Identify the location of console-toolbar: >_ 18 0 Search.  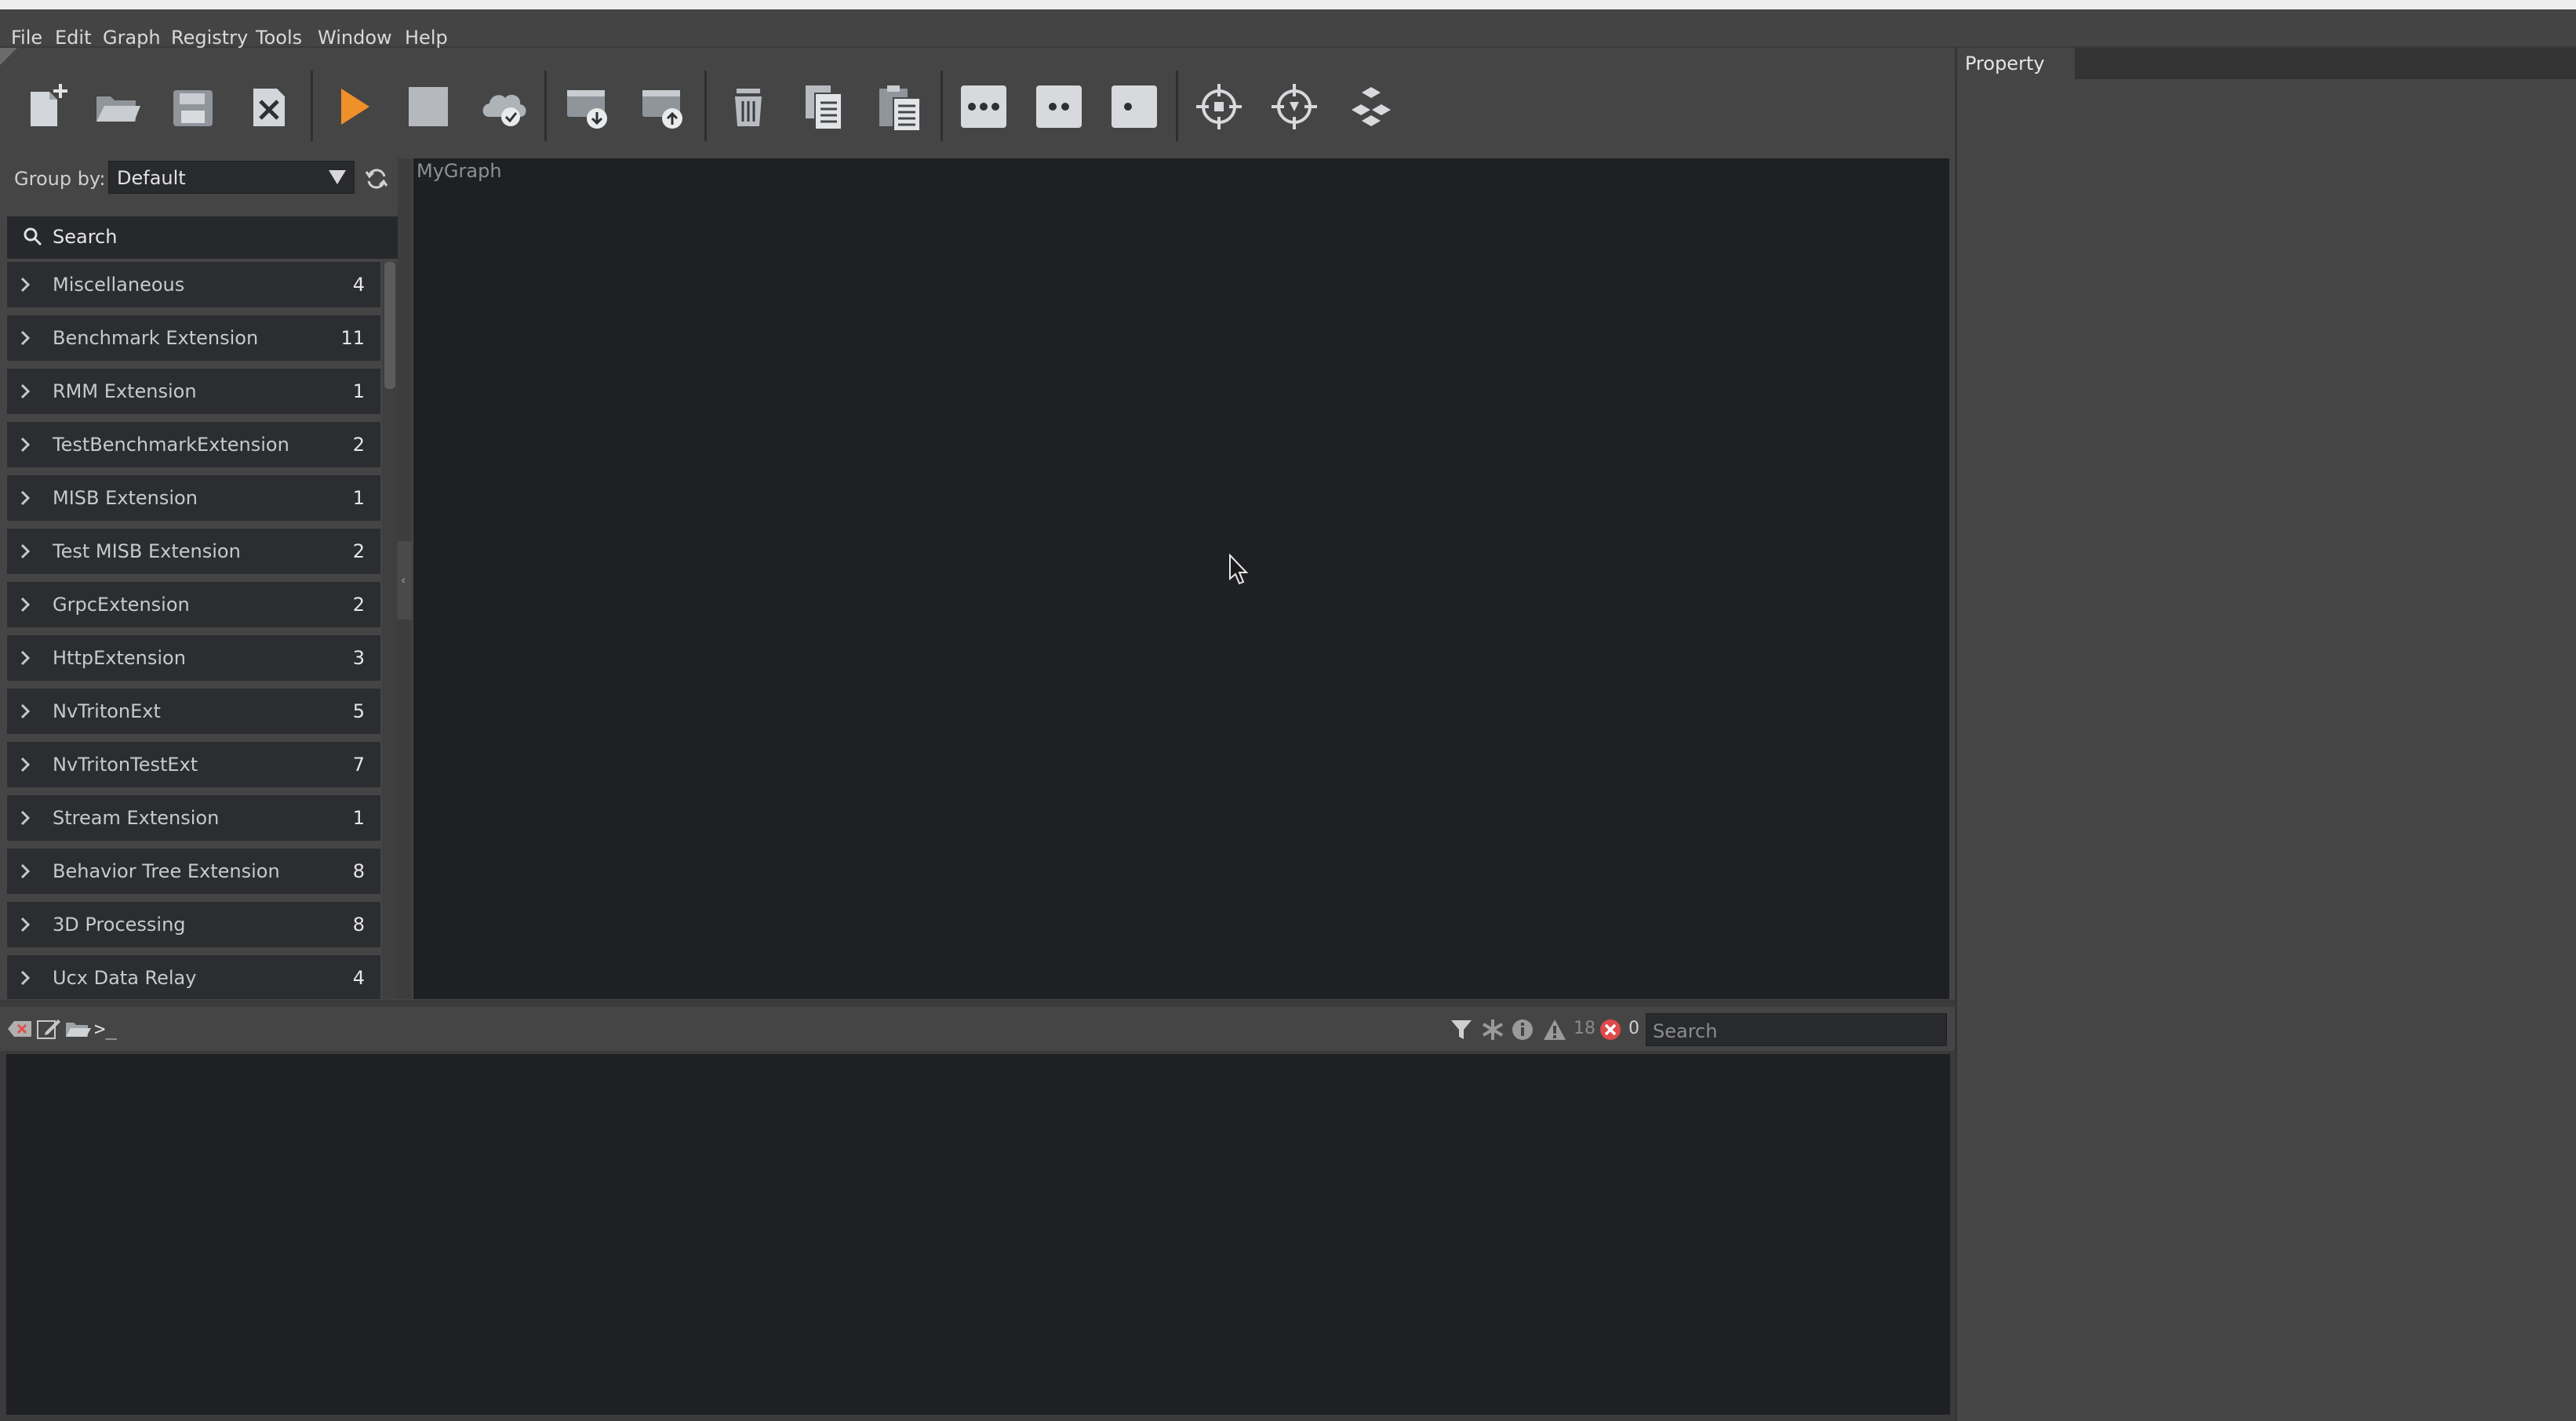
(977, 1029).